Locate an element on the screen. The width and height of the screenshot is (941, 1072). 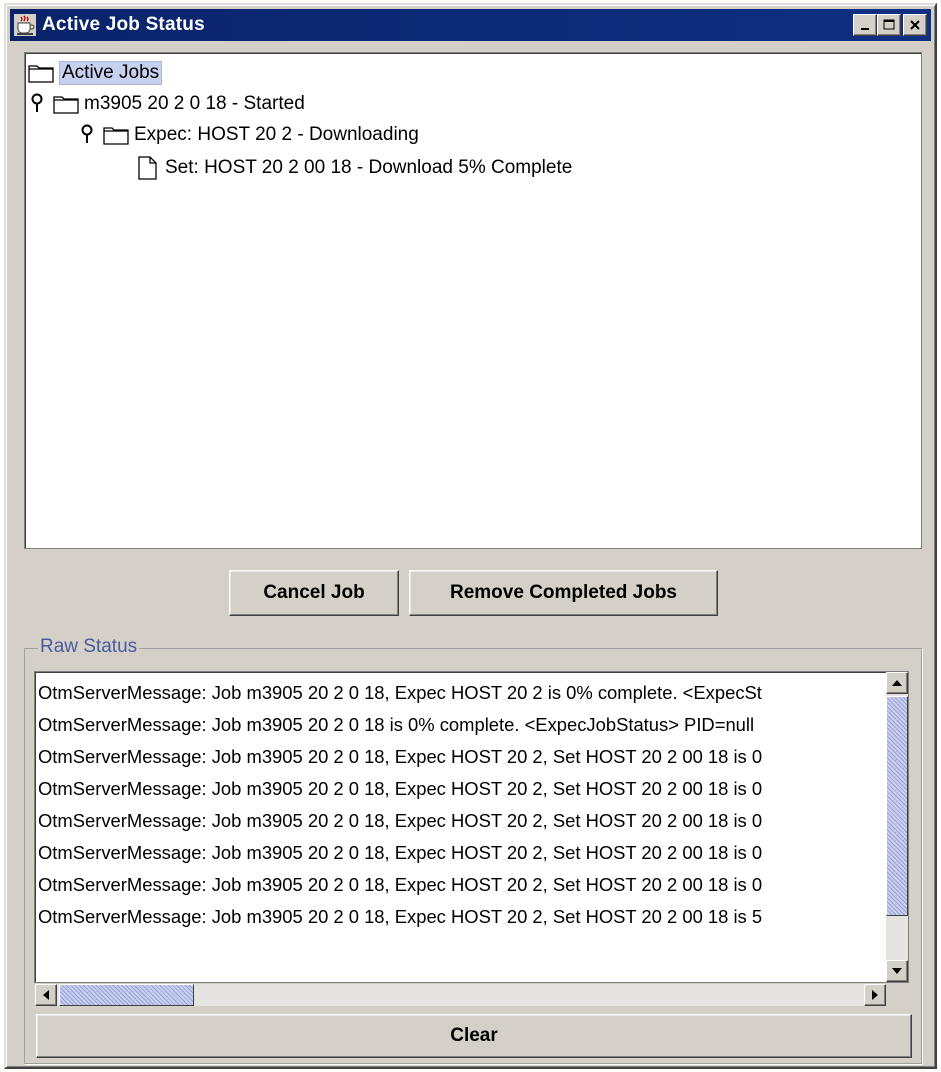
remove-completed-jobs-button: Remove Completed Jobs is located at coordinates (563, 593).